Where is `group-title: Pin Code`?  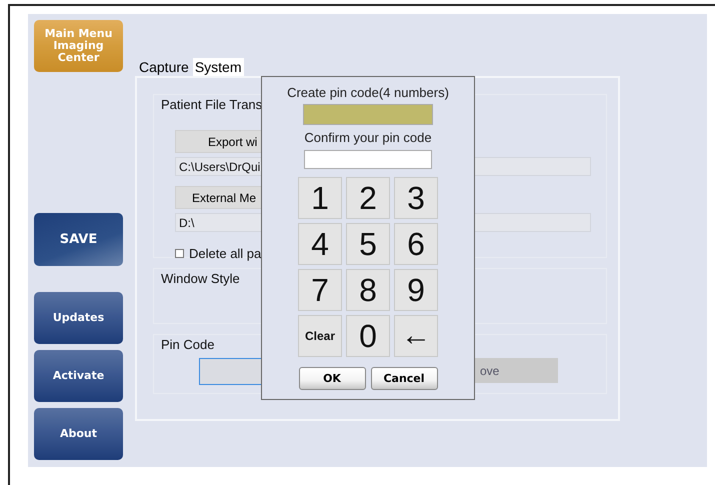
group-title: Pin Code is located at coordinates (187, 344).